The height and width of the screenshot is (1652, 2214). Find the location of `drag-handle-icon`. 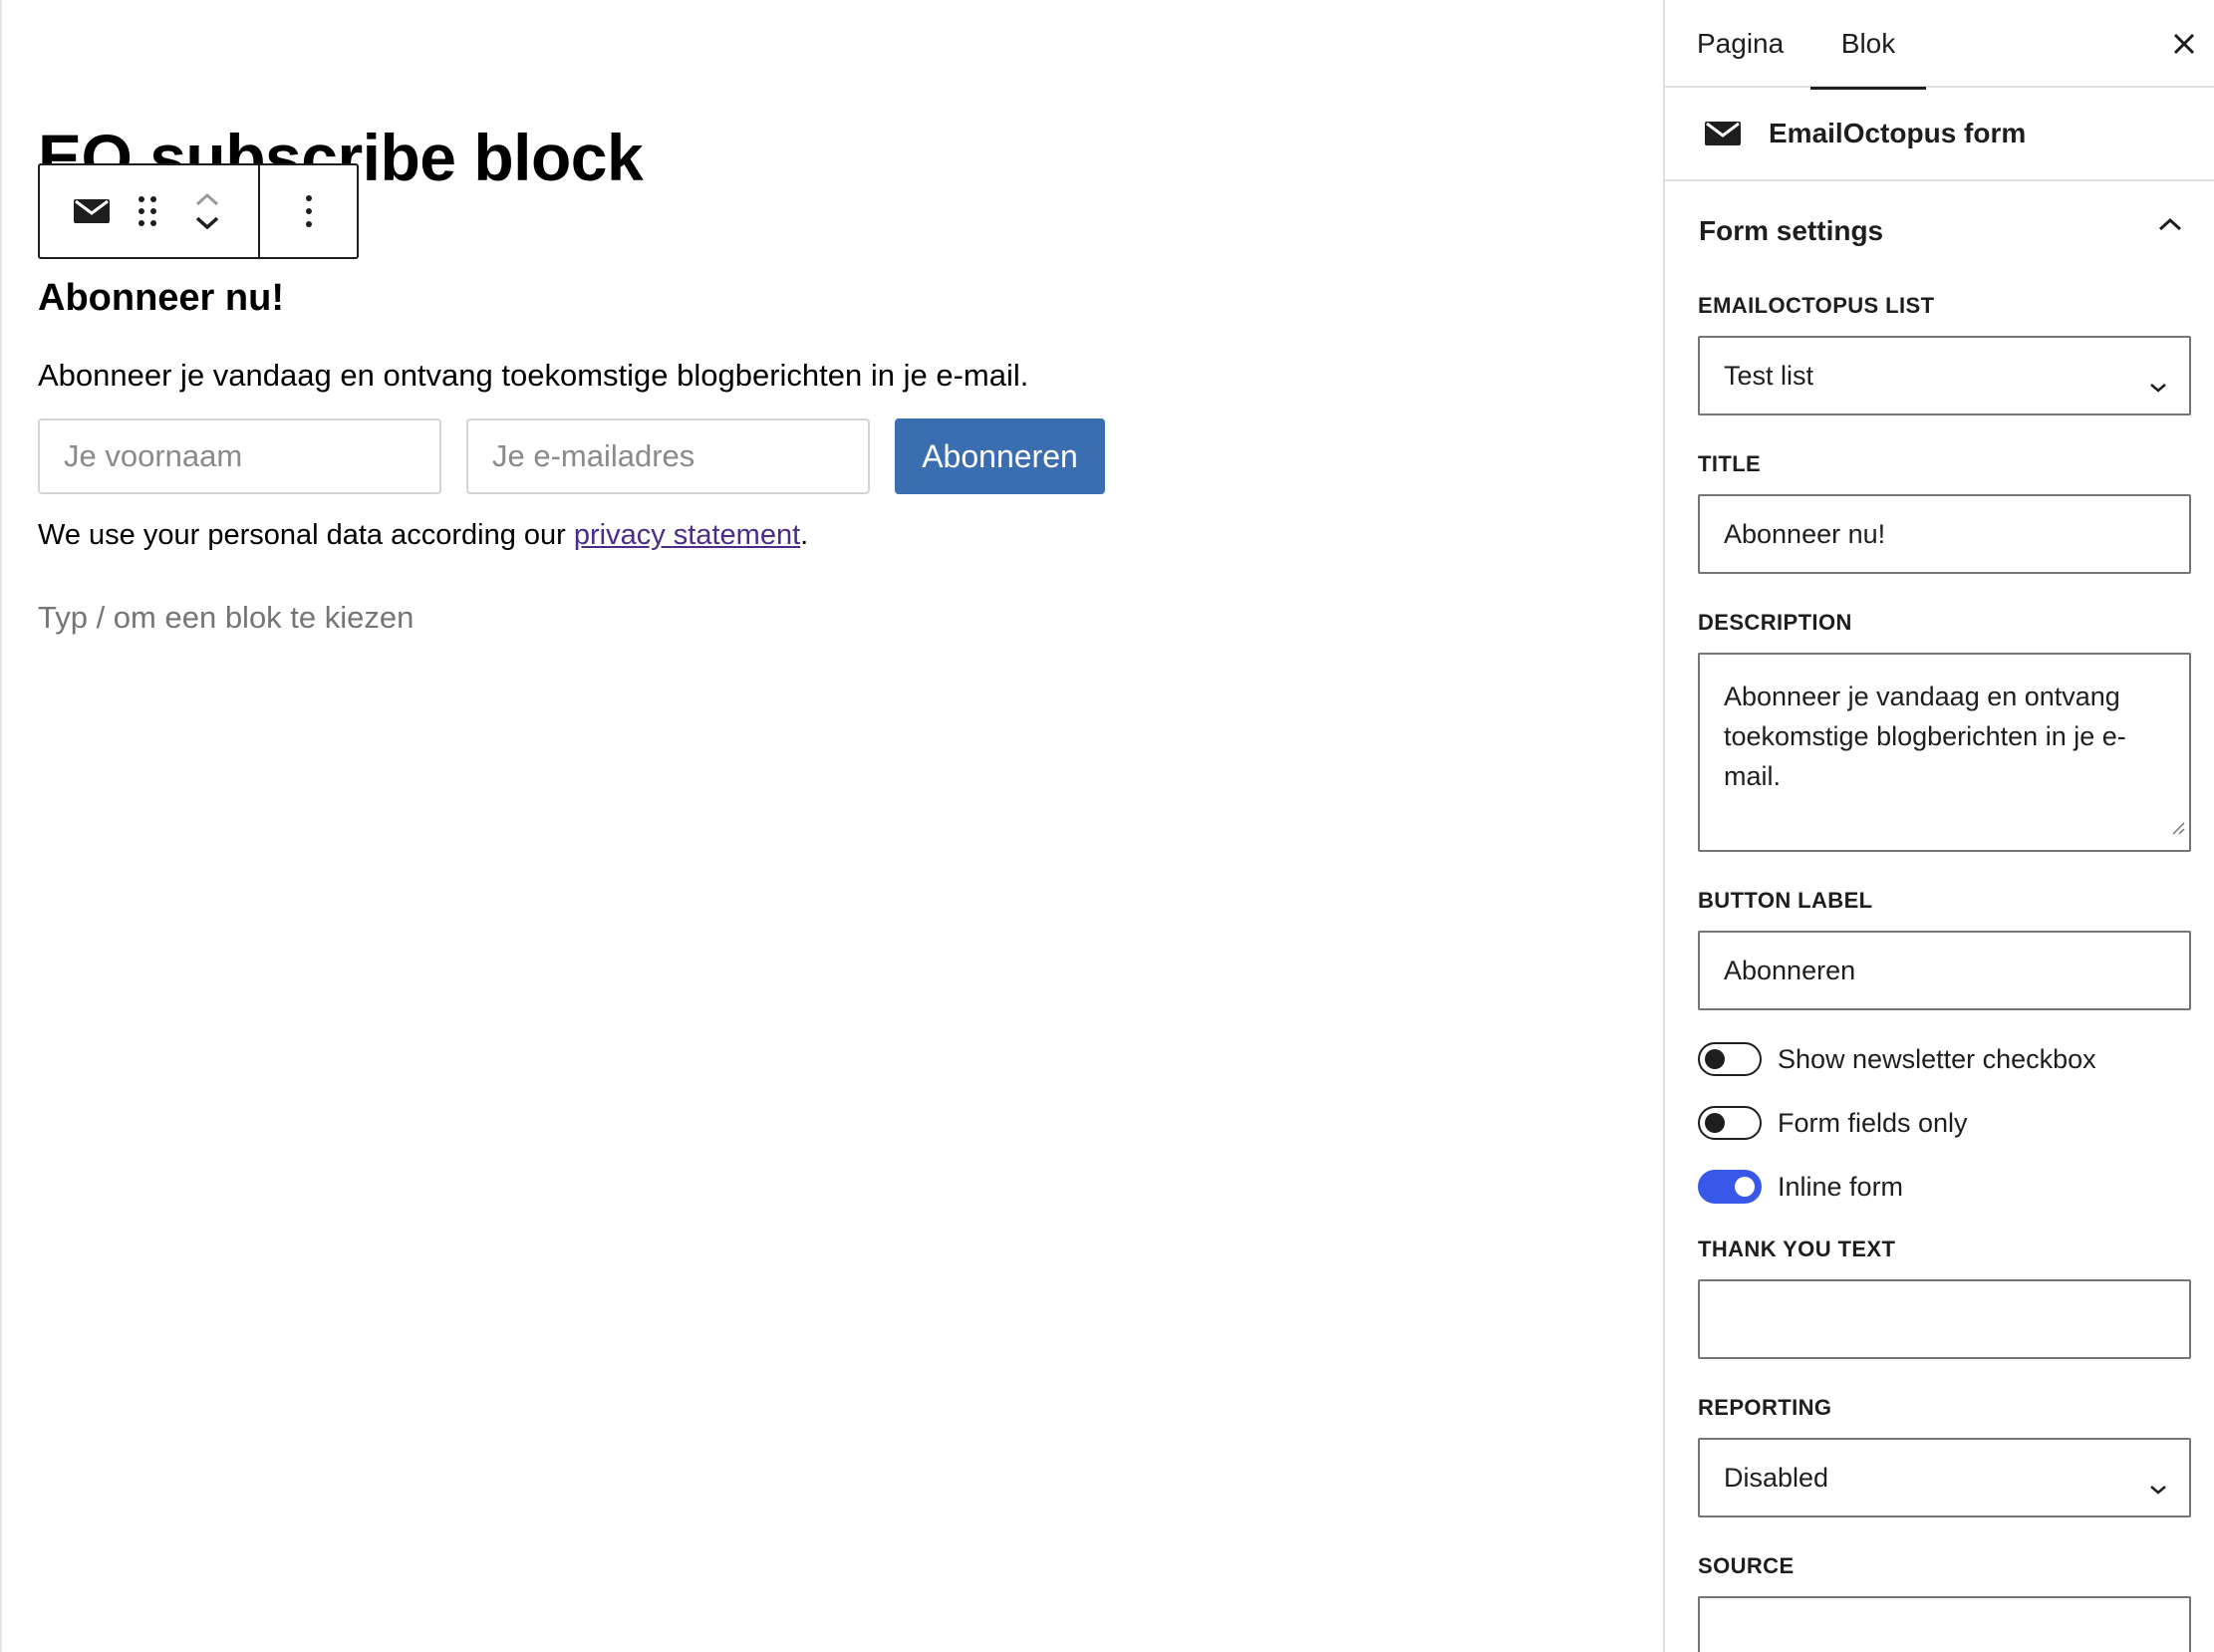

drag-handle-icon is located at coordinates (147, 211).